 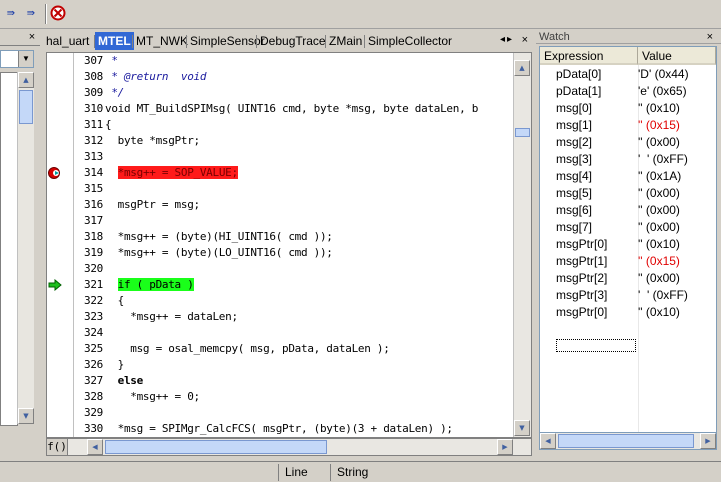 I want to click on function-list-button: f(), so click(x=57, y=447).